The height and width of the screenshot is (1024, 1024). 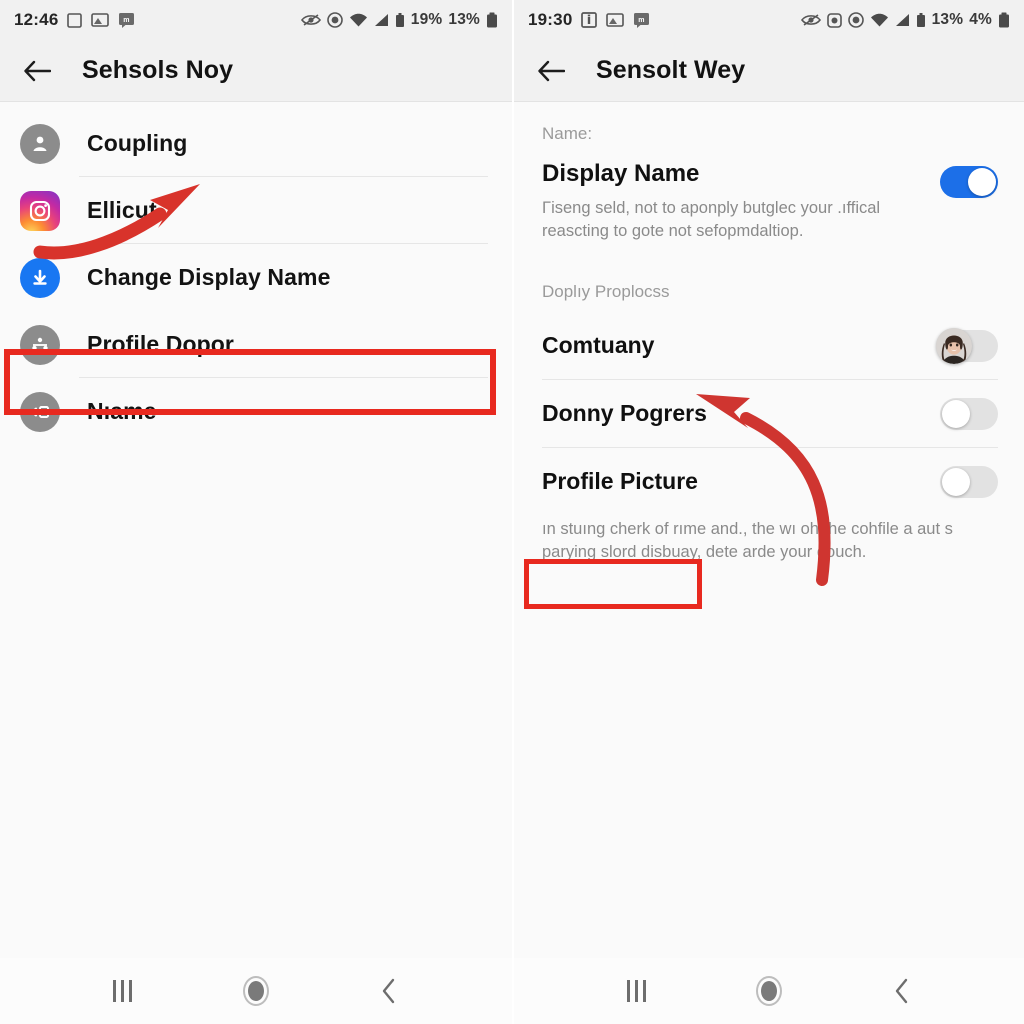 I want to click on setting-row-label: Profile Picture, so click(x=620, y=481).